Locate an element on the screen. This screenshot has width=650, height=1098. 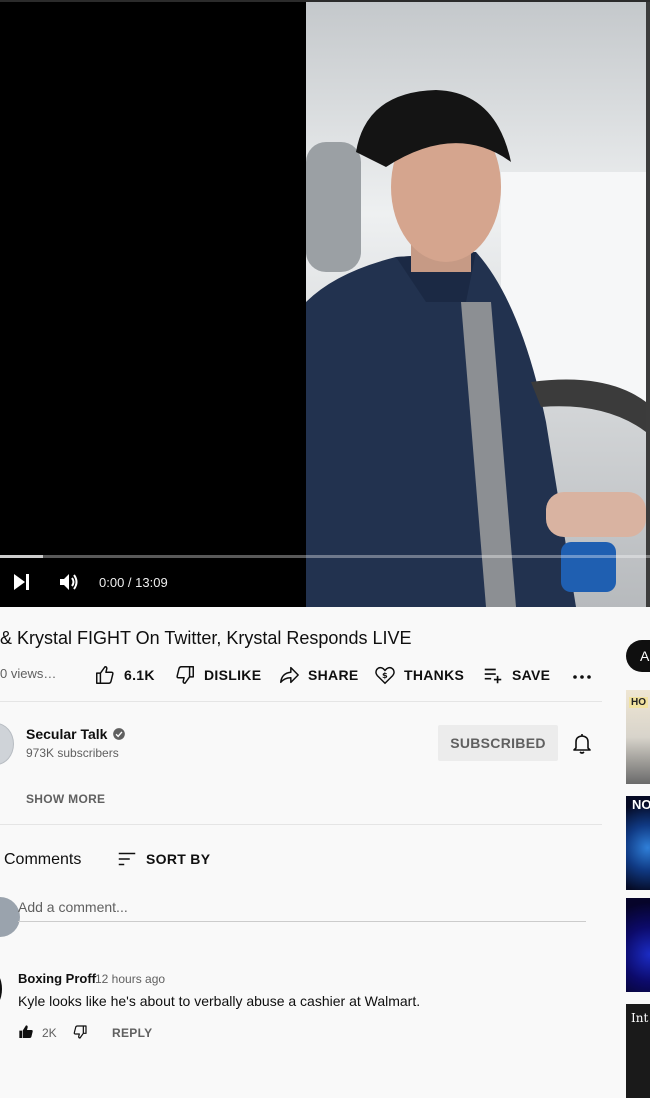
user-avatar is located at coordinates (10, 917).